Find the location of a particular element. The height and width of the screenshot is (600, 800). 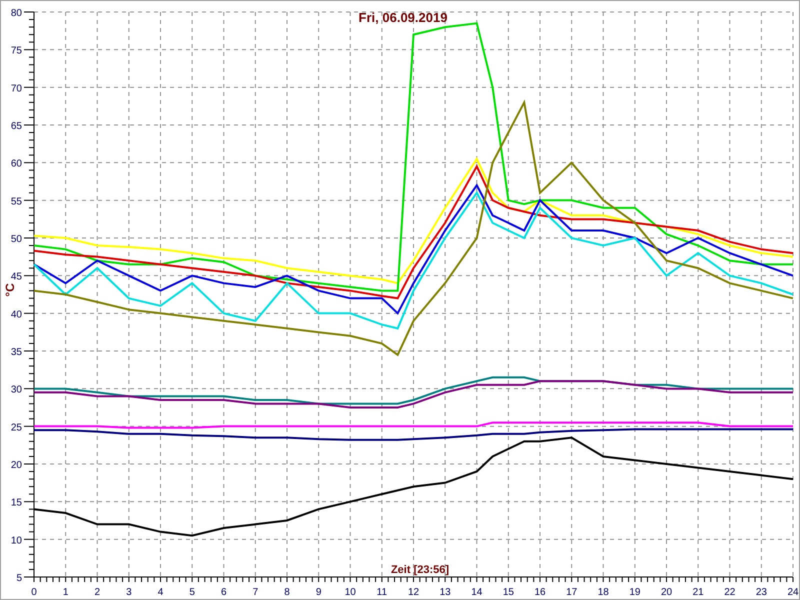

y-tick-label: 15 is located at coordinates (16, 503).